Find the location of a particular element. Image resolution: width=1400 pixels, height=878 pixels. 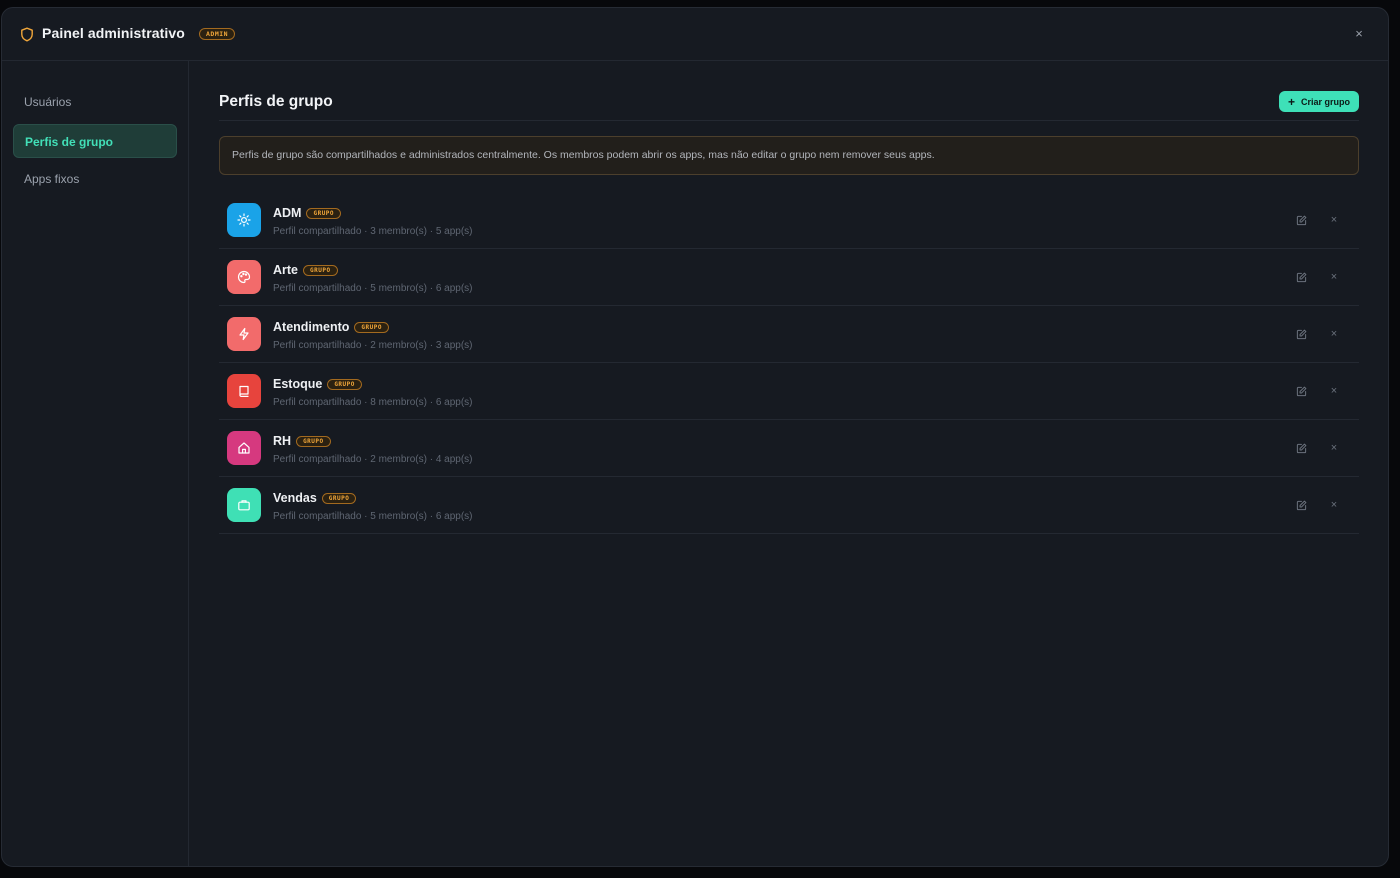

lightning-icon is located at coordinates (244, 334).